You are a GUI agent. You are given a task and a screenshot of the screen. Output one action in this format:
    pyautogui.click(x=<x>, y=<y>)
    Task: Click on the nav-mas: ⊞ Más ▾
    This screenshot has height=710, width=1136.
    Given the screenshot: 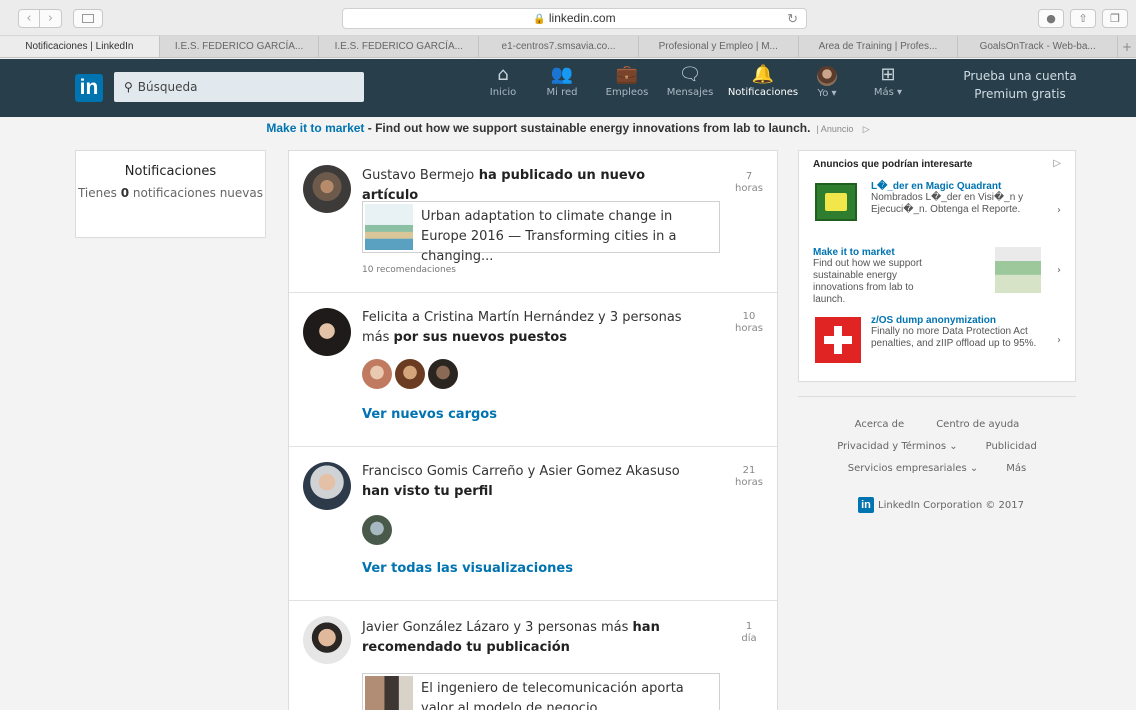 What is the action you would take?
    pyautogui.click(x=888, y=82)
    